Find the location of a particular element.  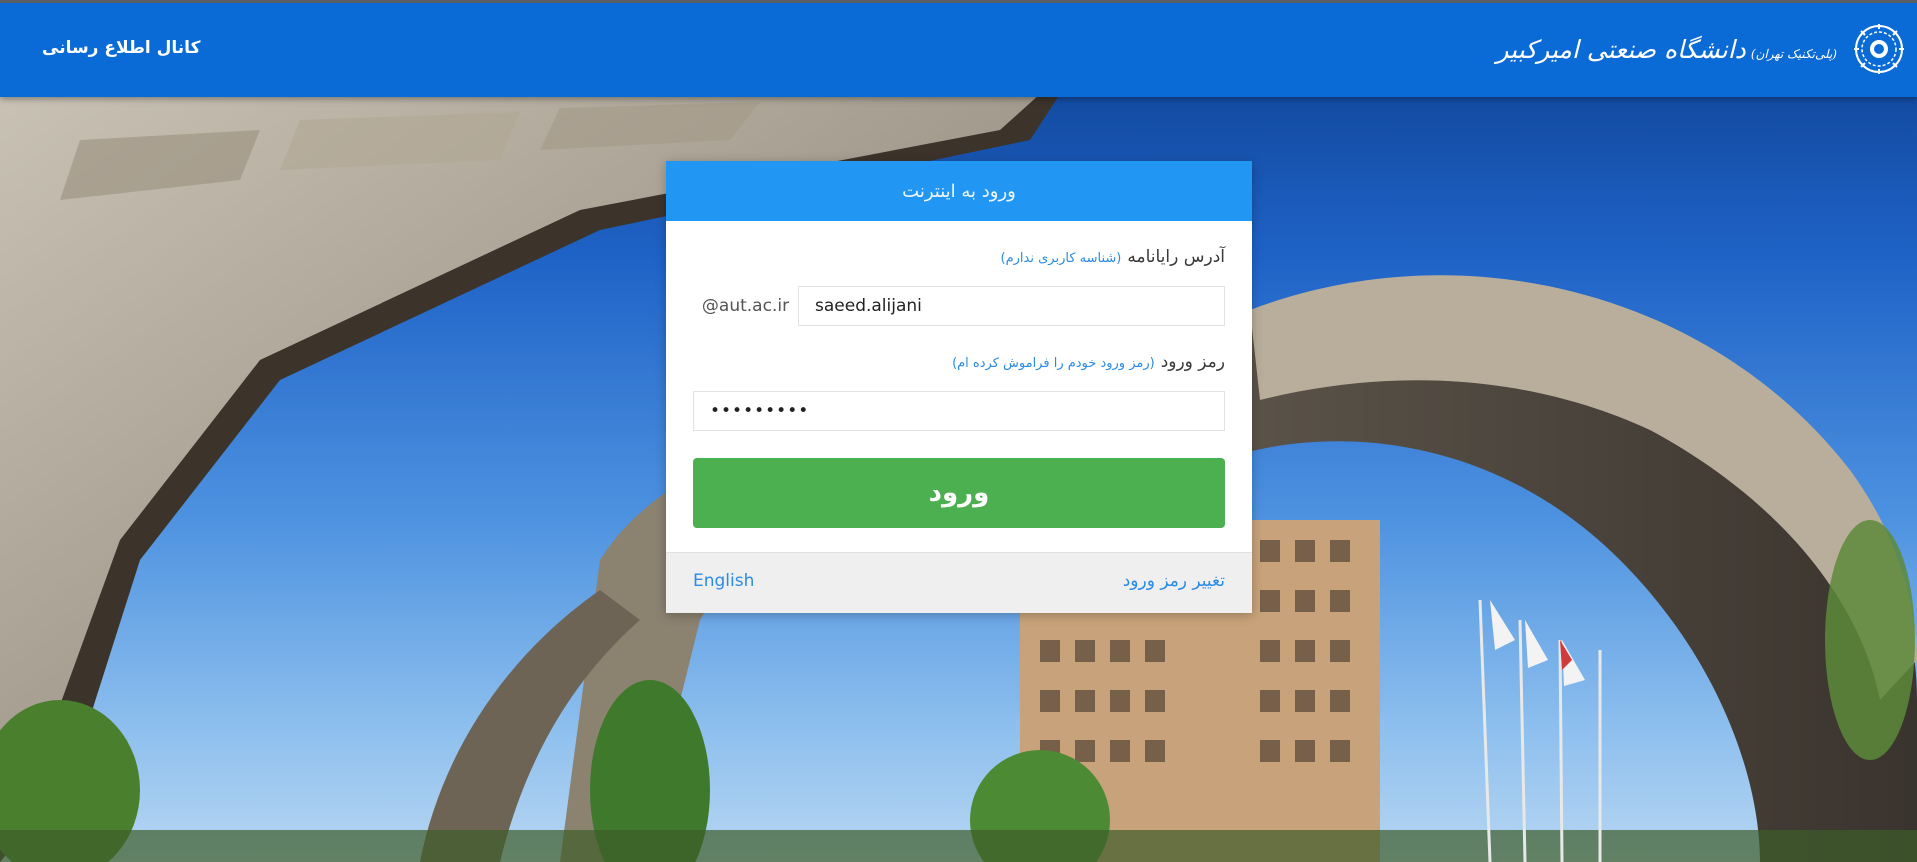

email-label-row: آدرس رایانامه (شناسه کاربری ندارم) is located at coordinates (1113, 257).